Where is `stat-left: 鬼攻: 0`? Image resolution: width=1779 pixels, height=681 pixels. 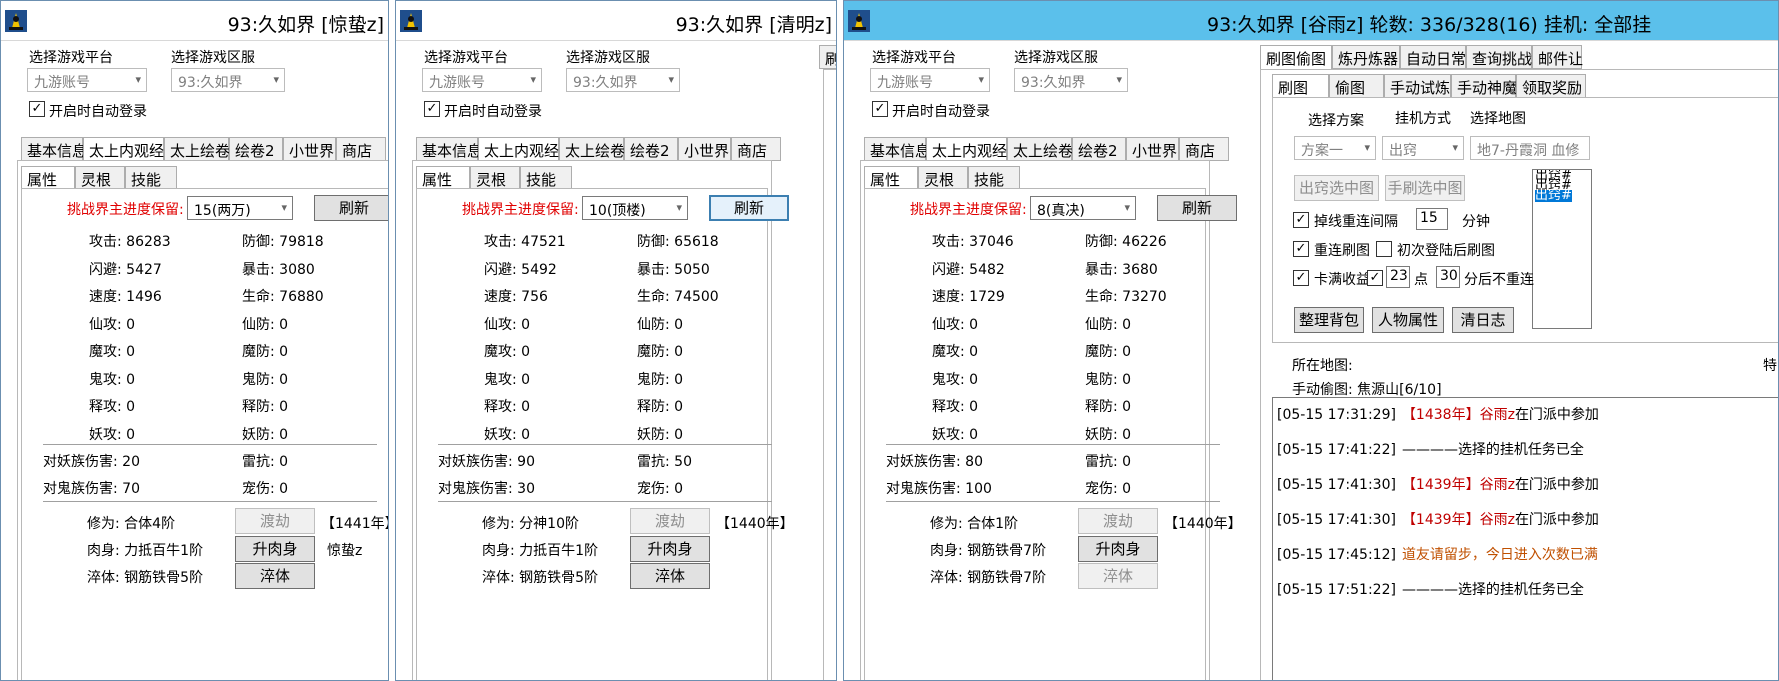 stat-left: 鬼攻: 0 is located at coordinates (507, 379).